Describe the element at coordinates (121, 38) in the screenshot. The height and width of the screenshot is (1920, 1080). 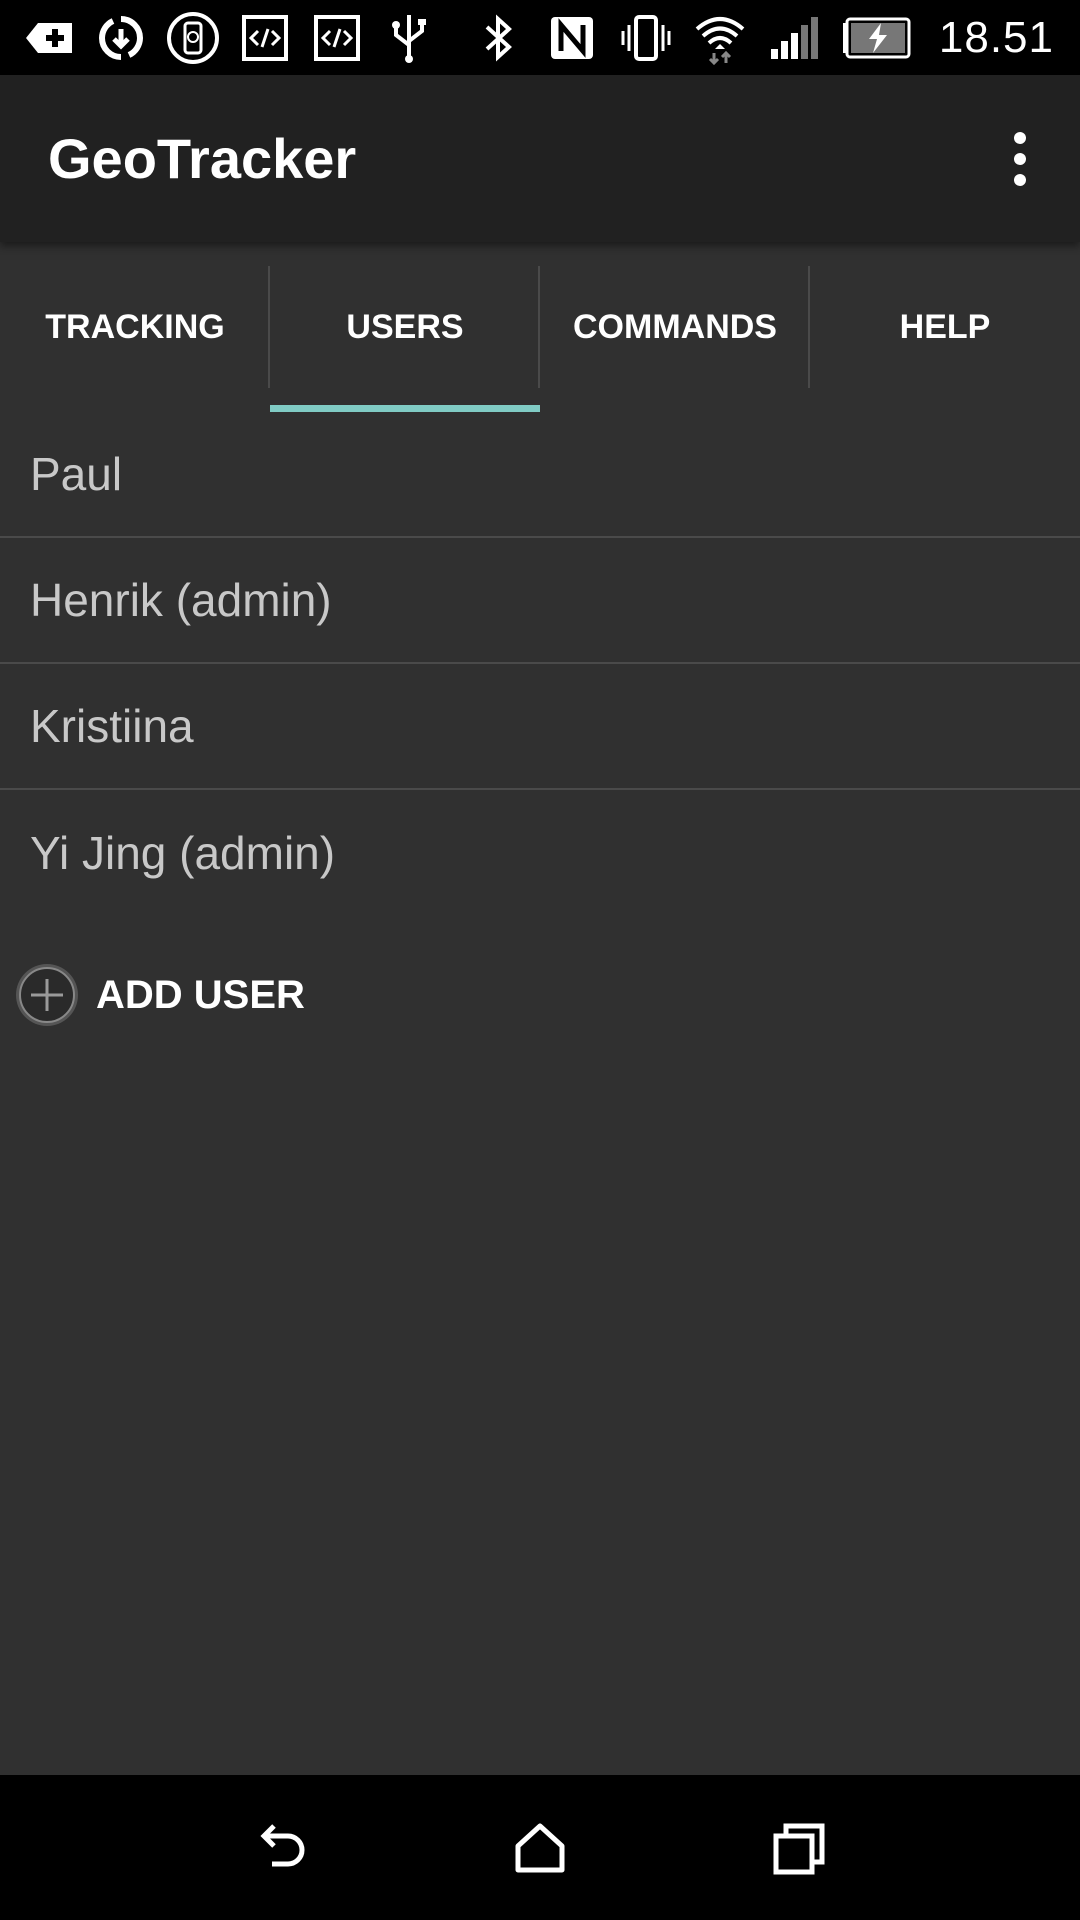
I see `sync-icon` at that location.